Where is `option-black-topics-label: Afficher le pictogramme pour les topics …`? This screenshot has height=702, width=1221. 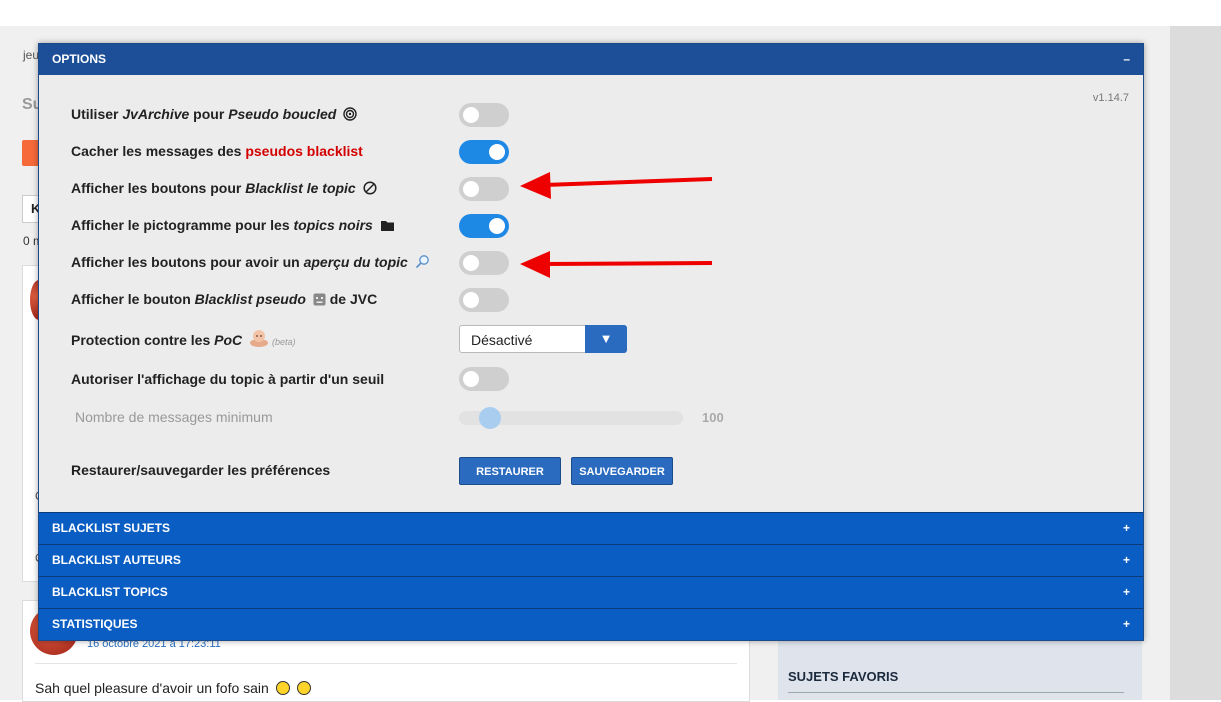
option-black-topics-label: Afficher le pictogramme pour les topics … is located at coordinates (233, 225).